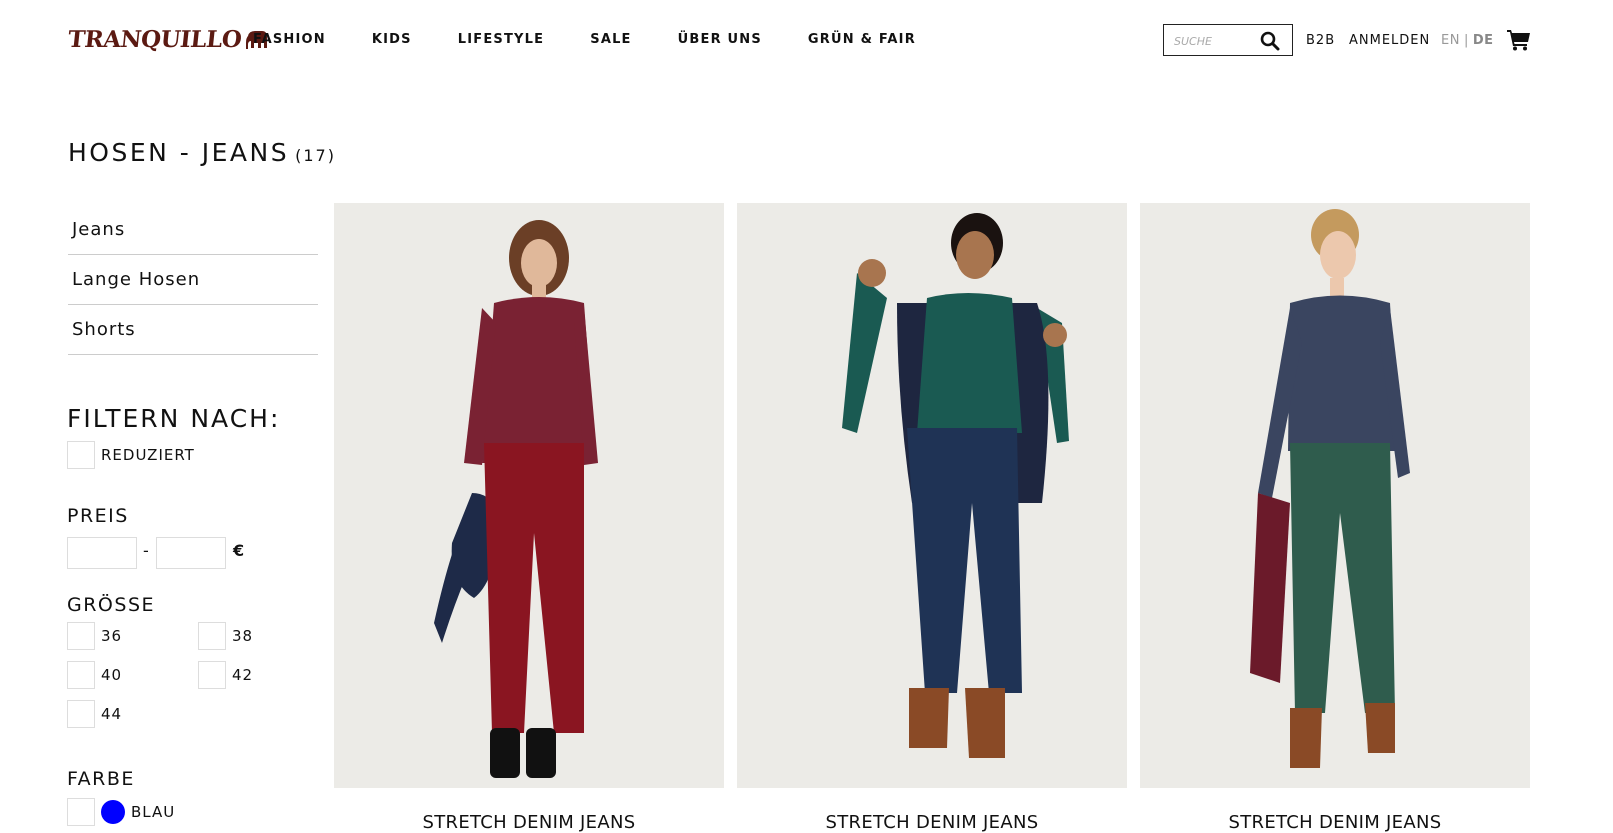 The height and width of the screenshot is (833, 1613). I want to click on currency-symbol: €, so click(239, 550).